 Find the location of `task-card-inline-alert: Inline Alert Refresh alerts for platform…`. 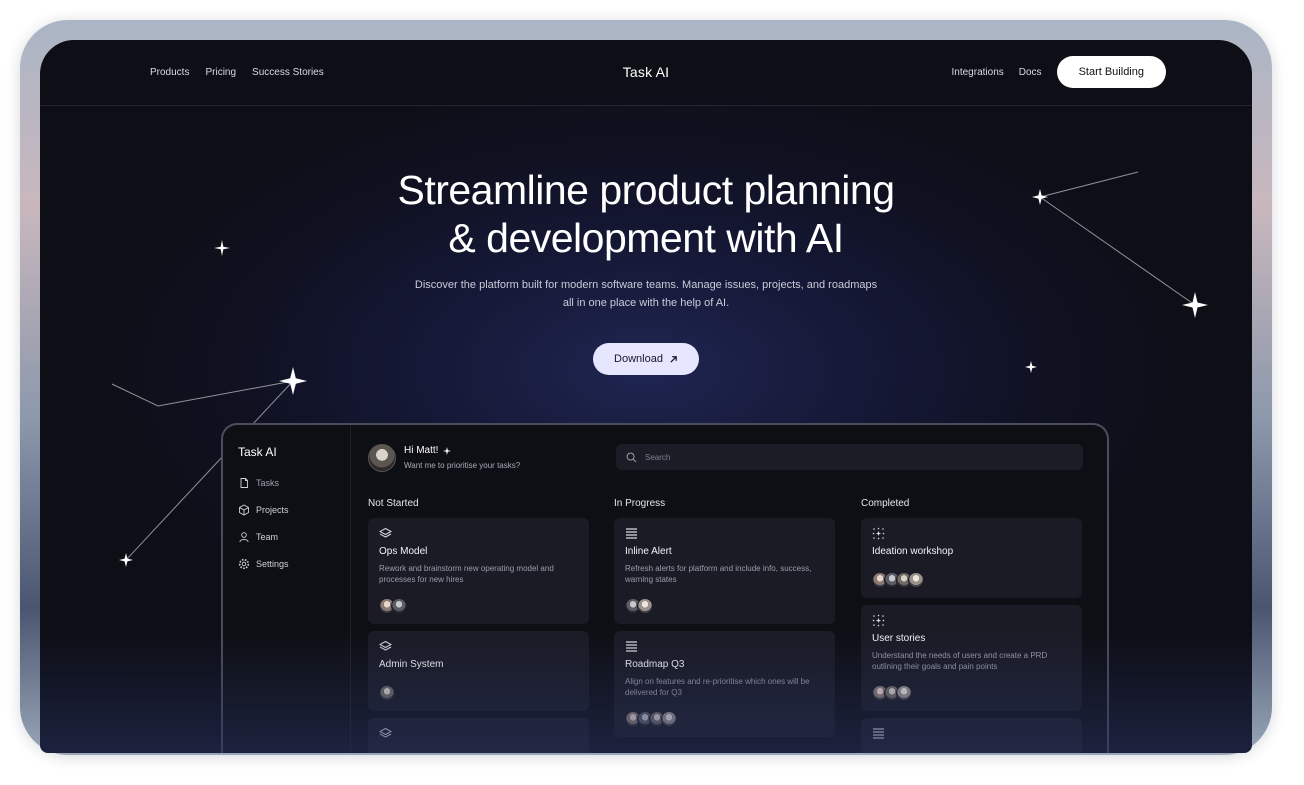

task-card-inline-alert: Inline Alert Refresh alerts for platform… is located at coordinates (724, 571).